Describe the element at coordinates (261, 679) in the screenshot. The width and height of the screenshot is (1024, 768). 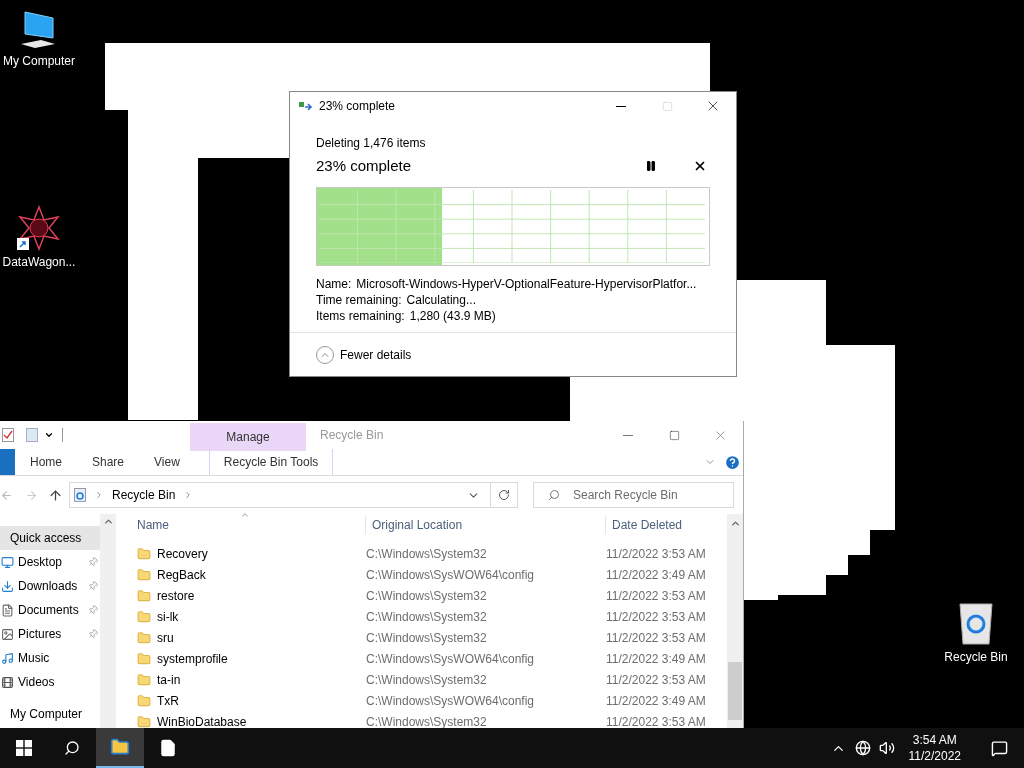
I see `file-name: ta-in` at that location.